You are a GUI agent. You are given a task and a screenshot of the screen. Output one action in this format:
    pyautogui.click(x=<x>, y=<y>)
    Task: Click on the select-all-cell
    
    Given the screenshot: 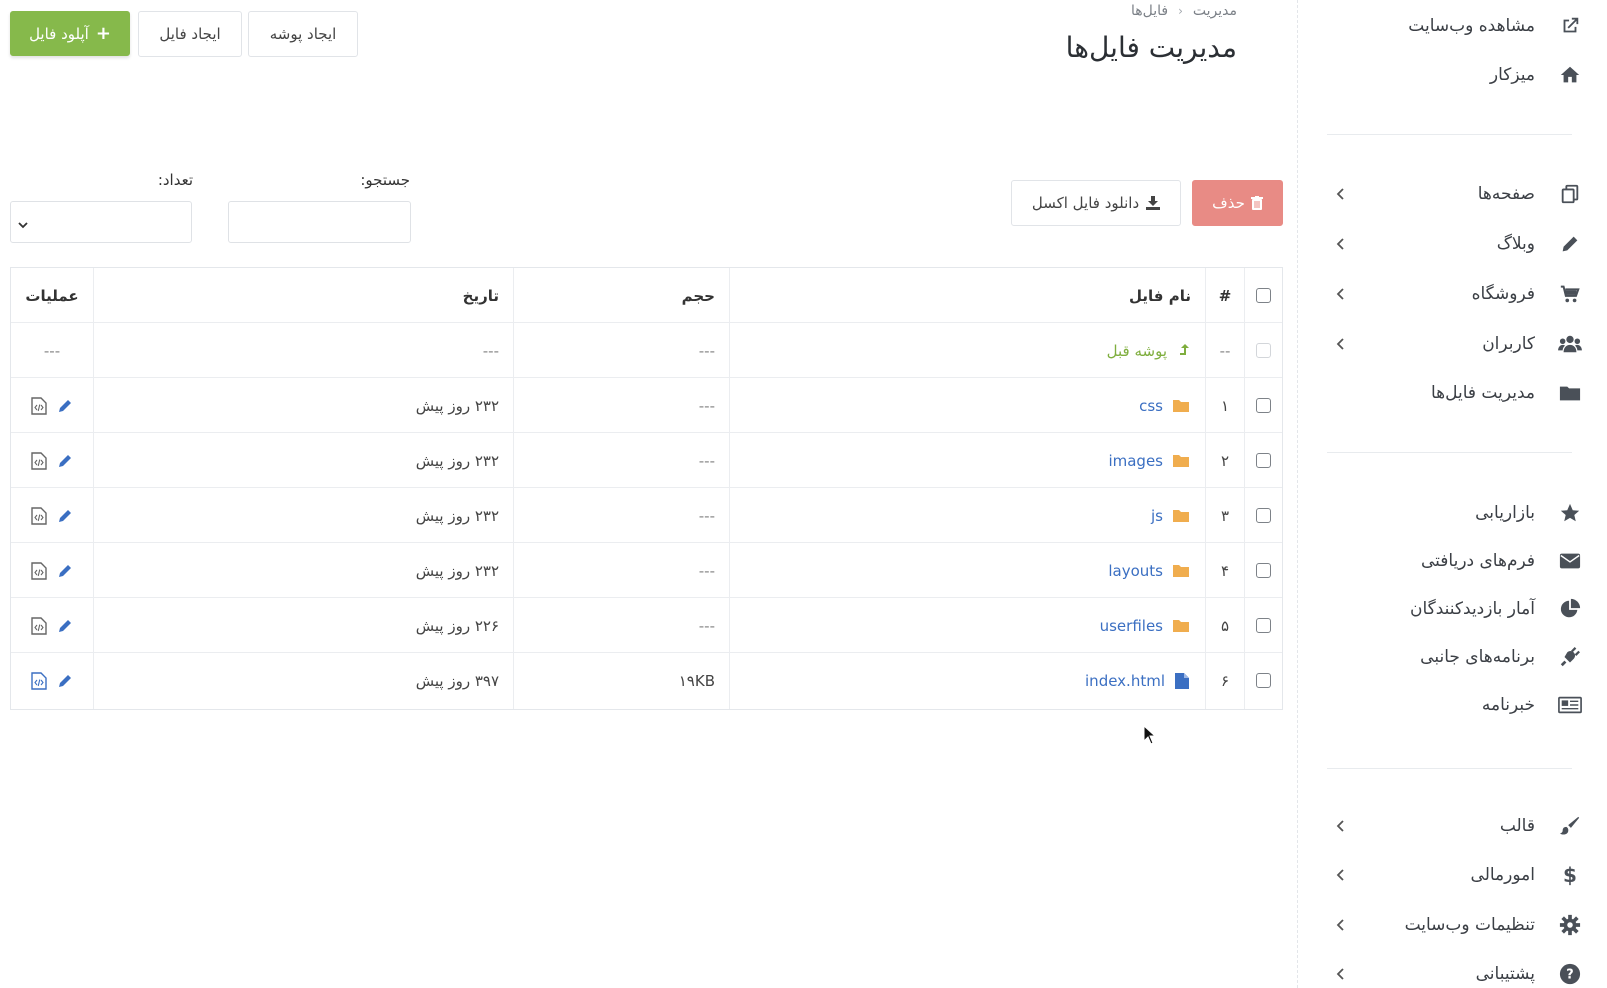 What is the action you would take?
    pyautogui.click(x=1263, y=295)
    